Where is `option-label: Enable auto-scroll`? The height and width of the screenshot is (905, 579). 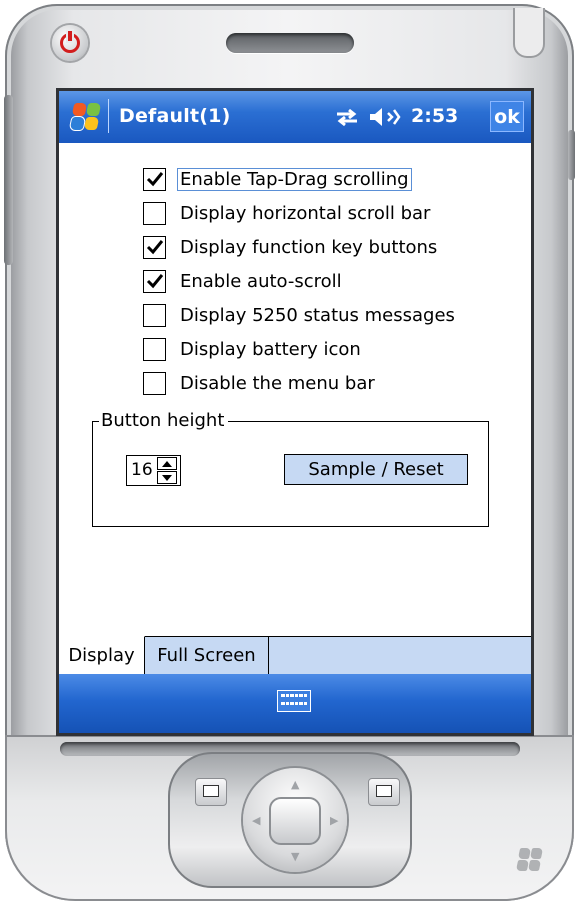 option-label: Enable auto-scroll is located at coordinates (261, 281).